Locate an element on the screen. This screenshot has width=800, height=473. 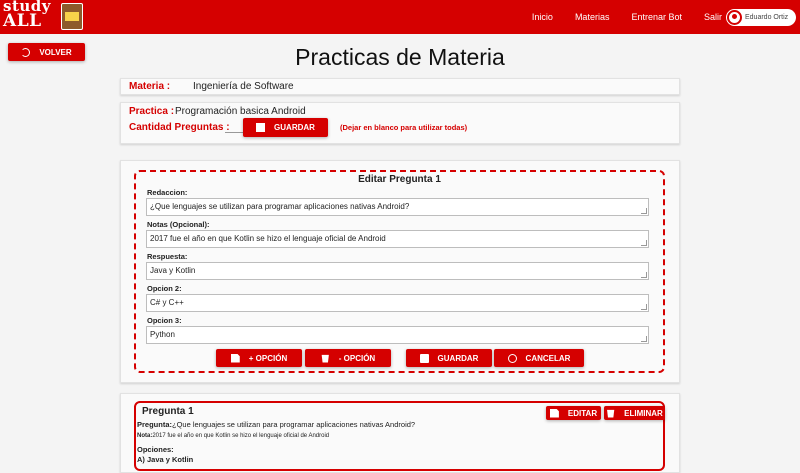
respuesta-textarea: Java y Kotlin is located at coordinates (397, 271).